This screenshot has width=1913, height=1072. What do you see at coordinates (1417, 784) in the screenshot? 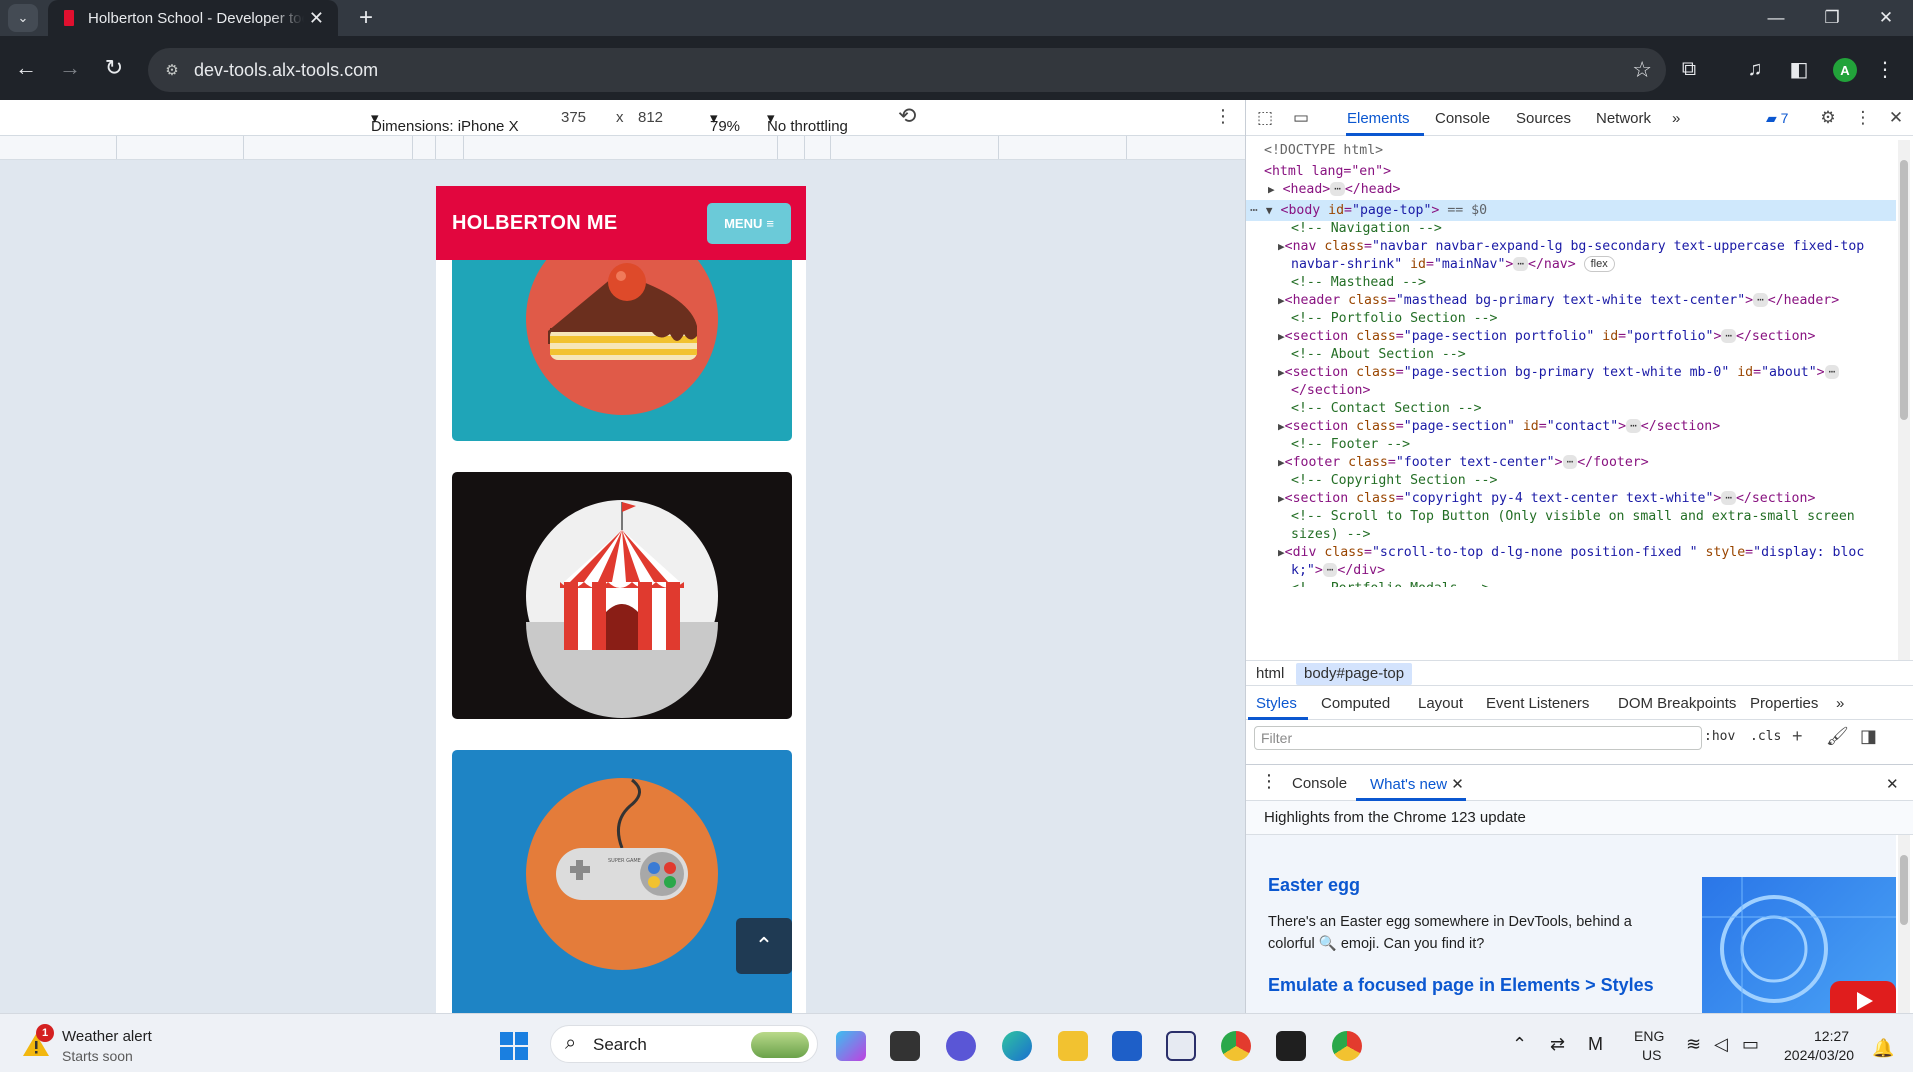
I see `drawer-tab-whats-new: What's new ✕` at bounding box center [1417, 784].